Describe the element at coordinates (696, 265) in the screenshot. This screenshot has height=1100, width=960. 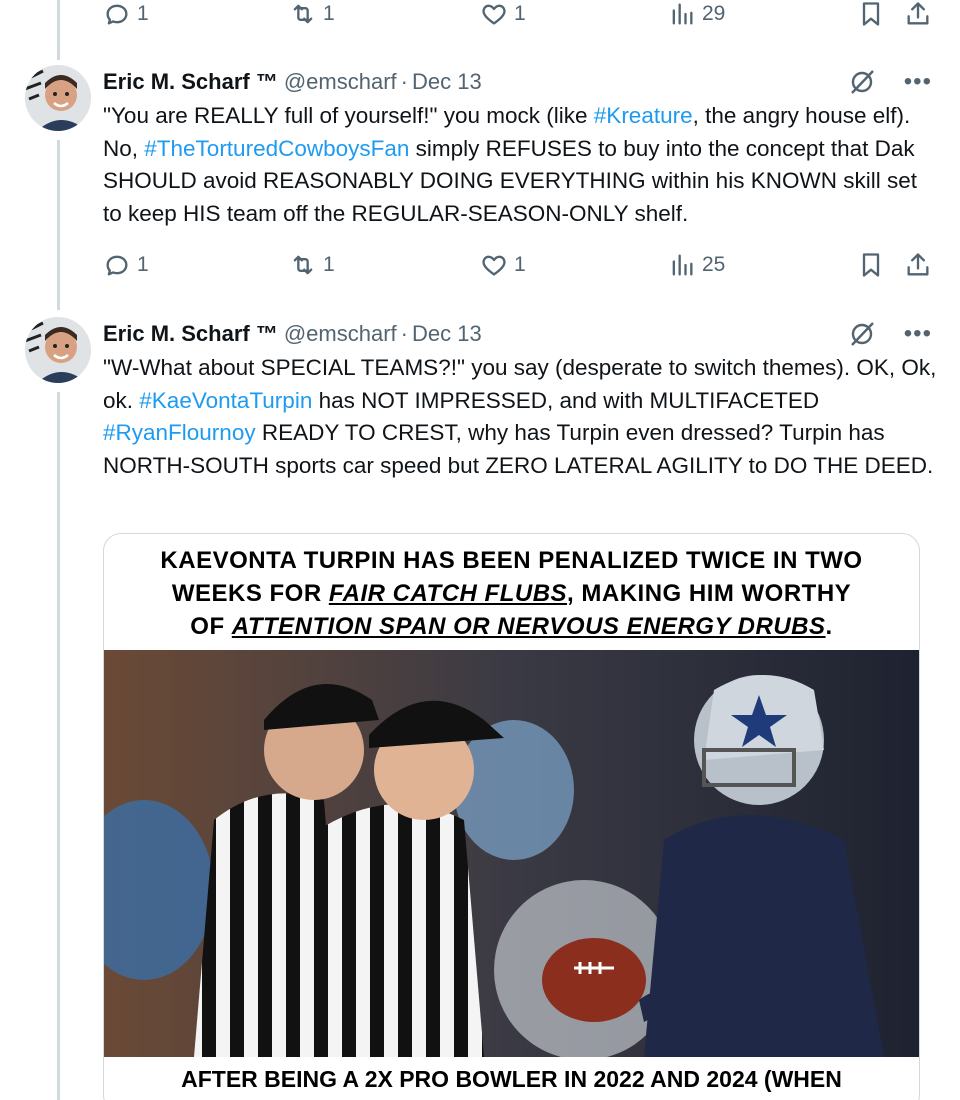
I see `views-button: 25` at that location.